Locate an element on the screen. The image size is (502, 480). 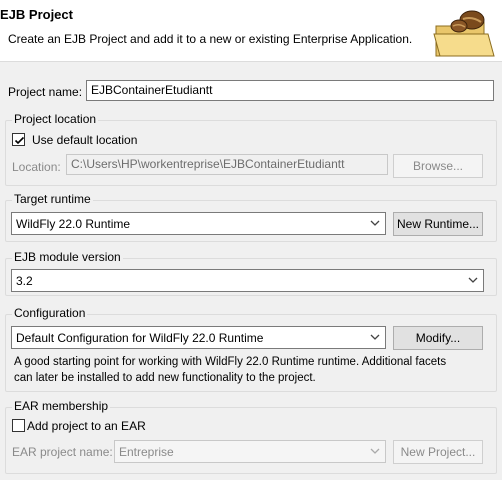
ear-membership-title: EAR membership is located at coordinates (61, 406).